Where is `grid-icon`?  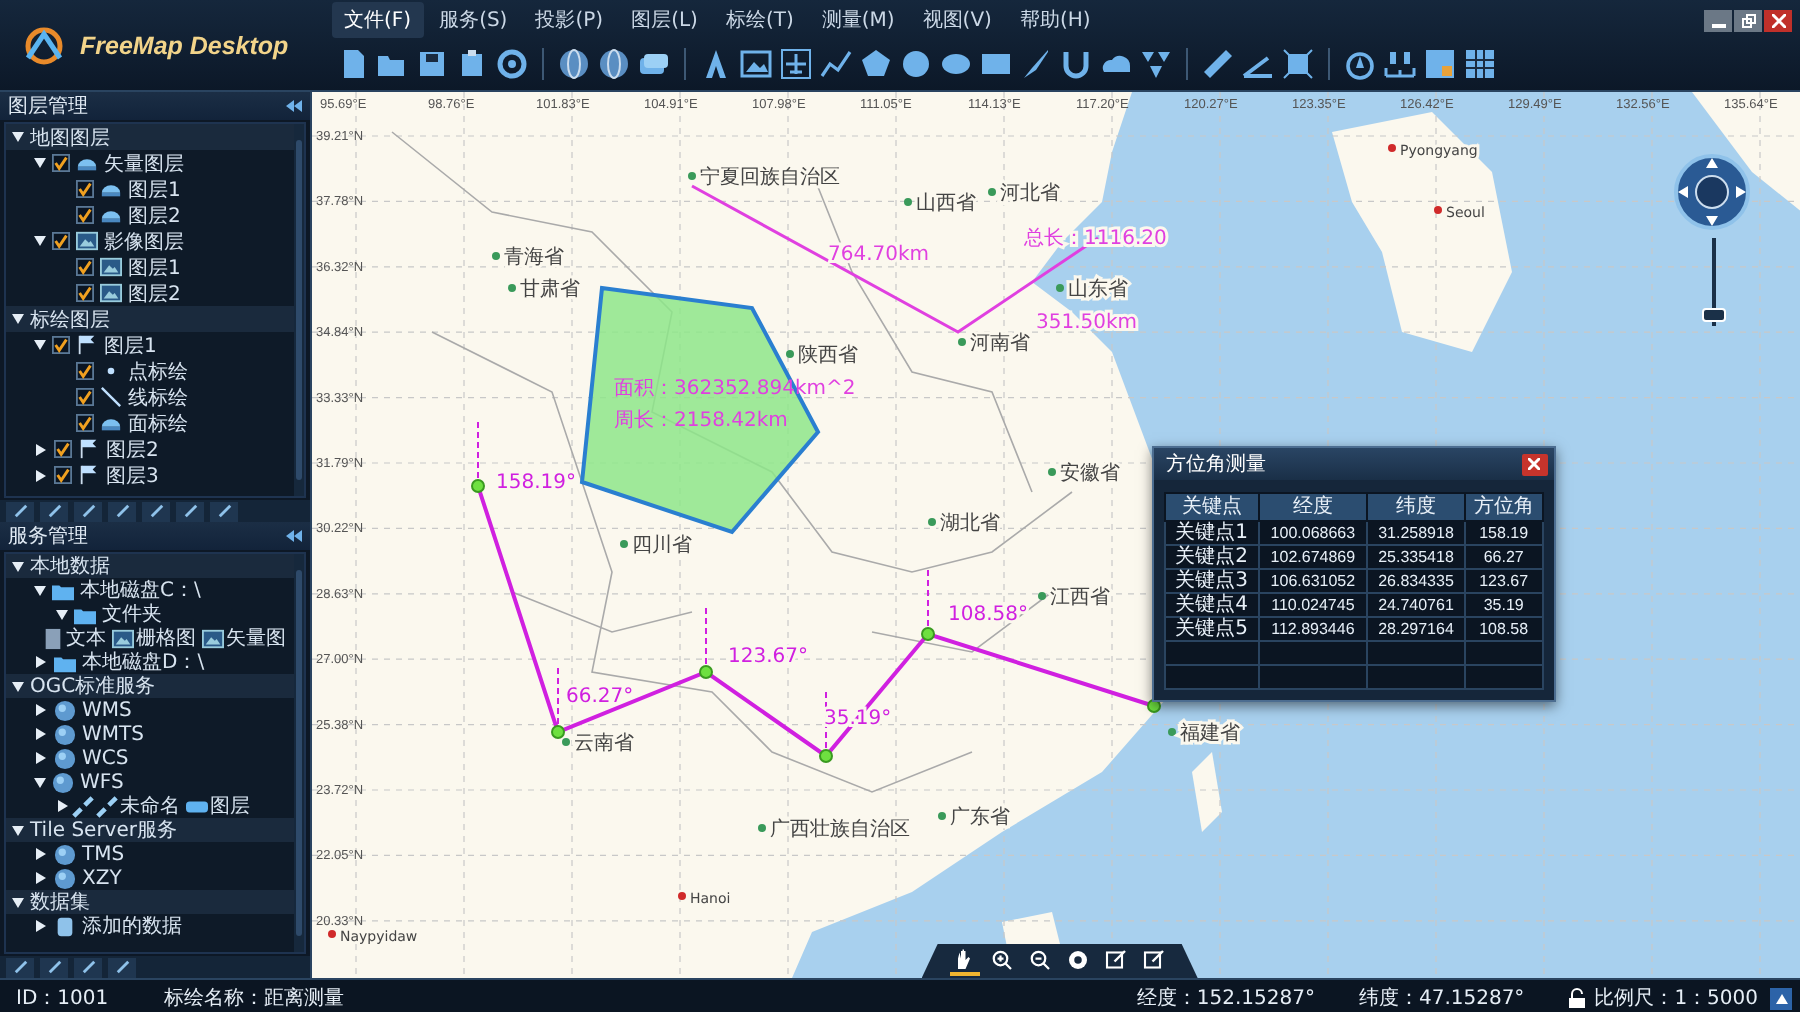
grid-icon is located at coordinates (1480, 64).